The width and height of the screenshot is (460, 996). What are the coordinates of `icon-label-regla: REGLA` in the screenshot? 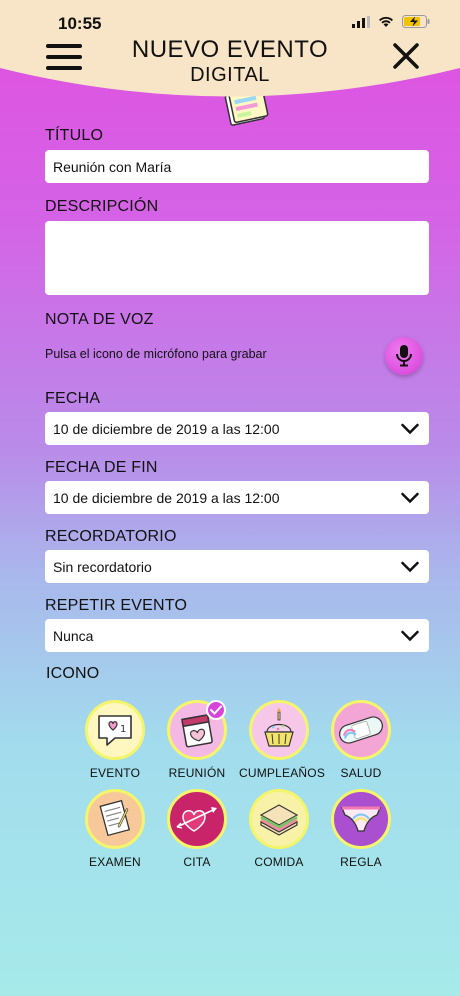 It's located at (361, 862).